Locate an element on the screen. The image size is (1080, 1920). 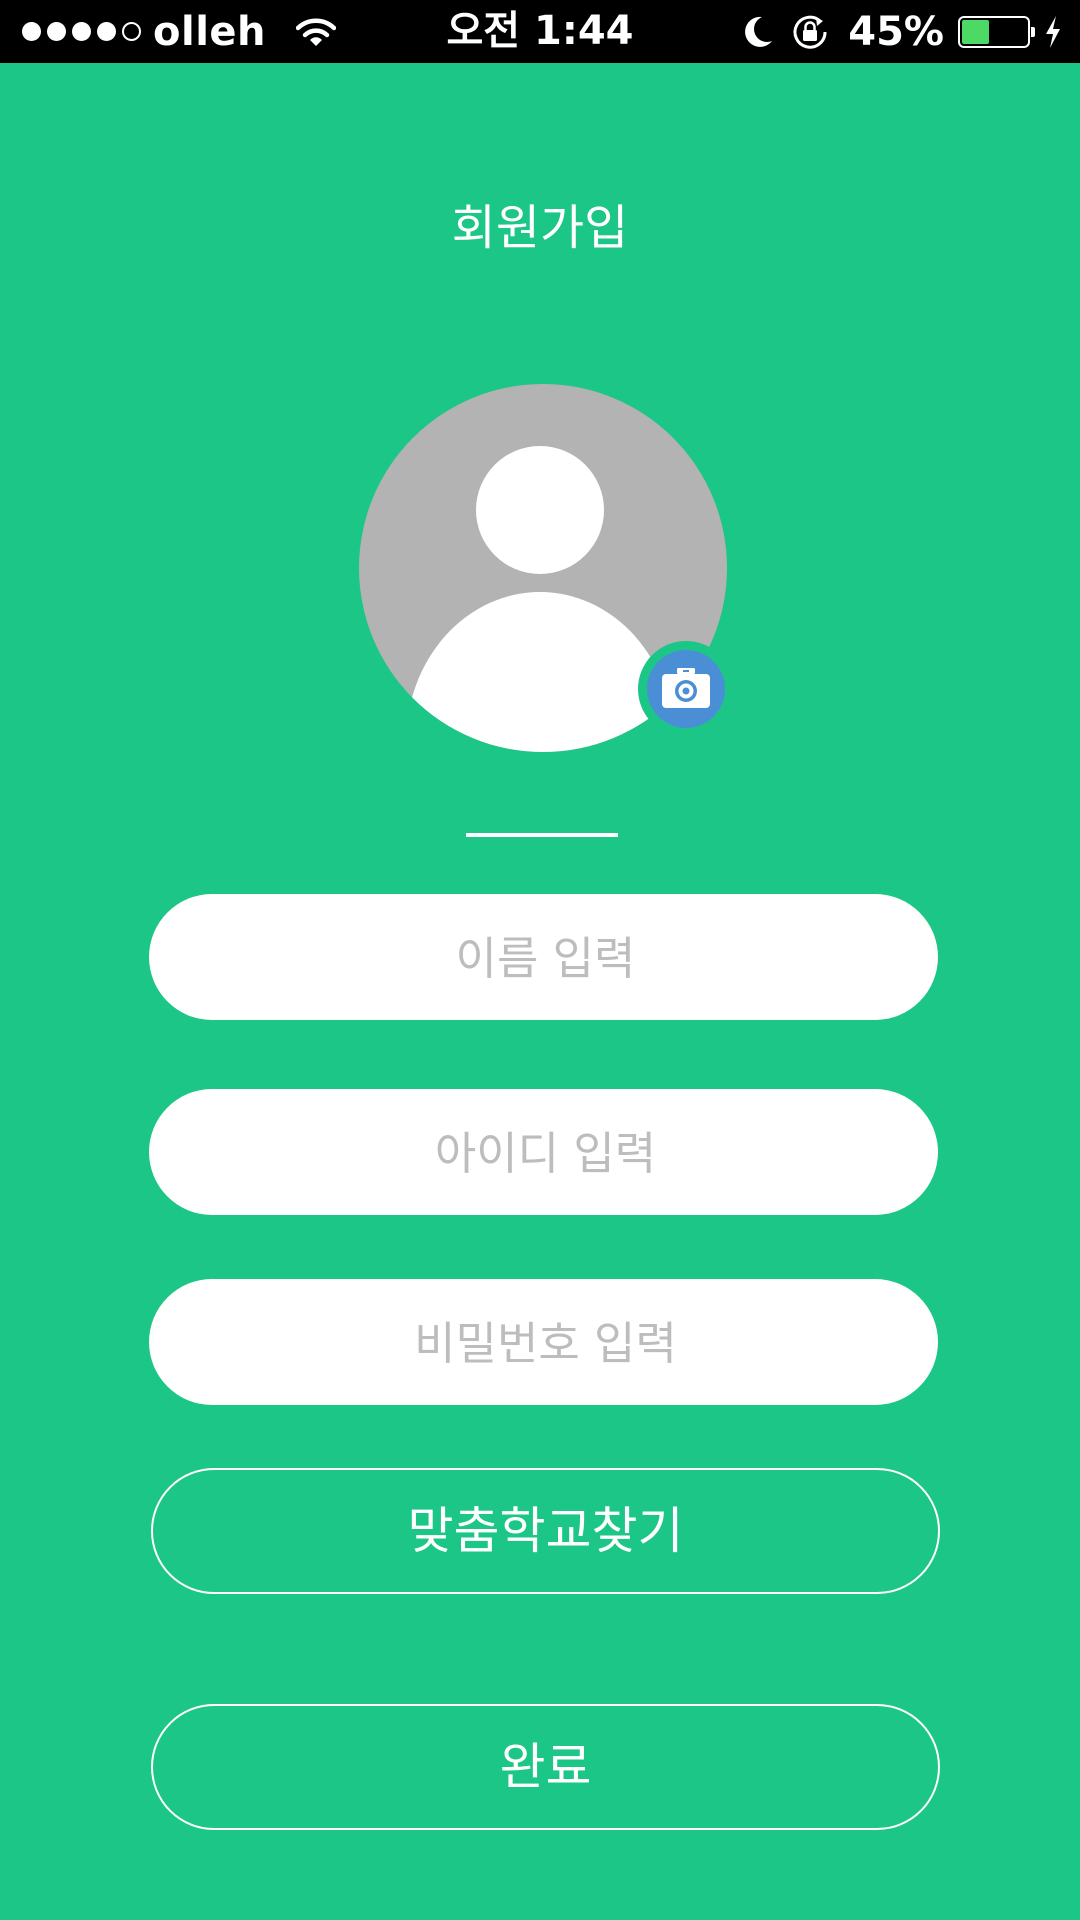
camera-button is located at coordinates (686, 689).